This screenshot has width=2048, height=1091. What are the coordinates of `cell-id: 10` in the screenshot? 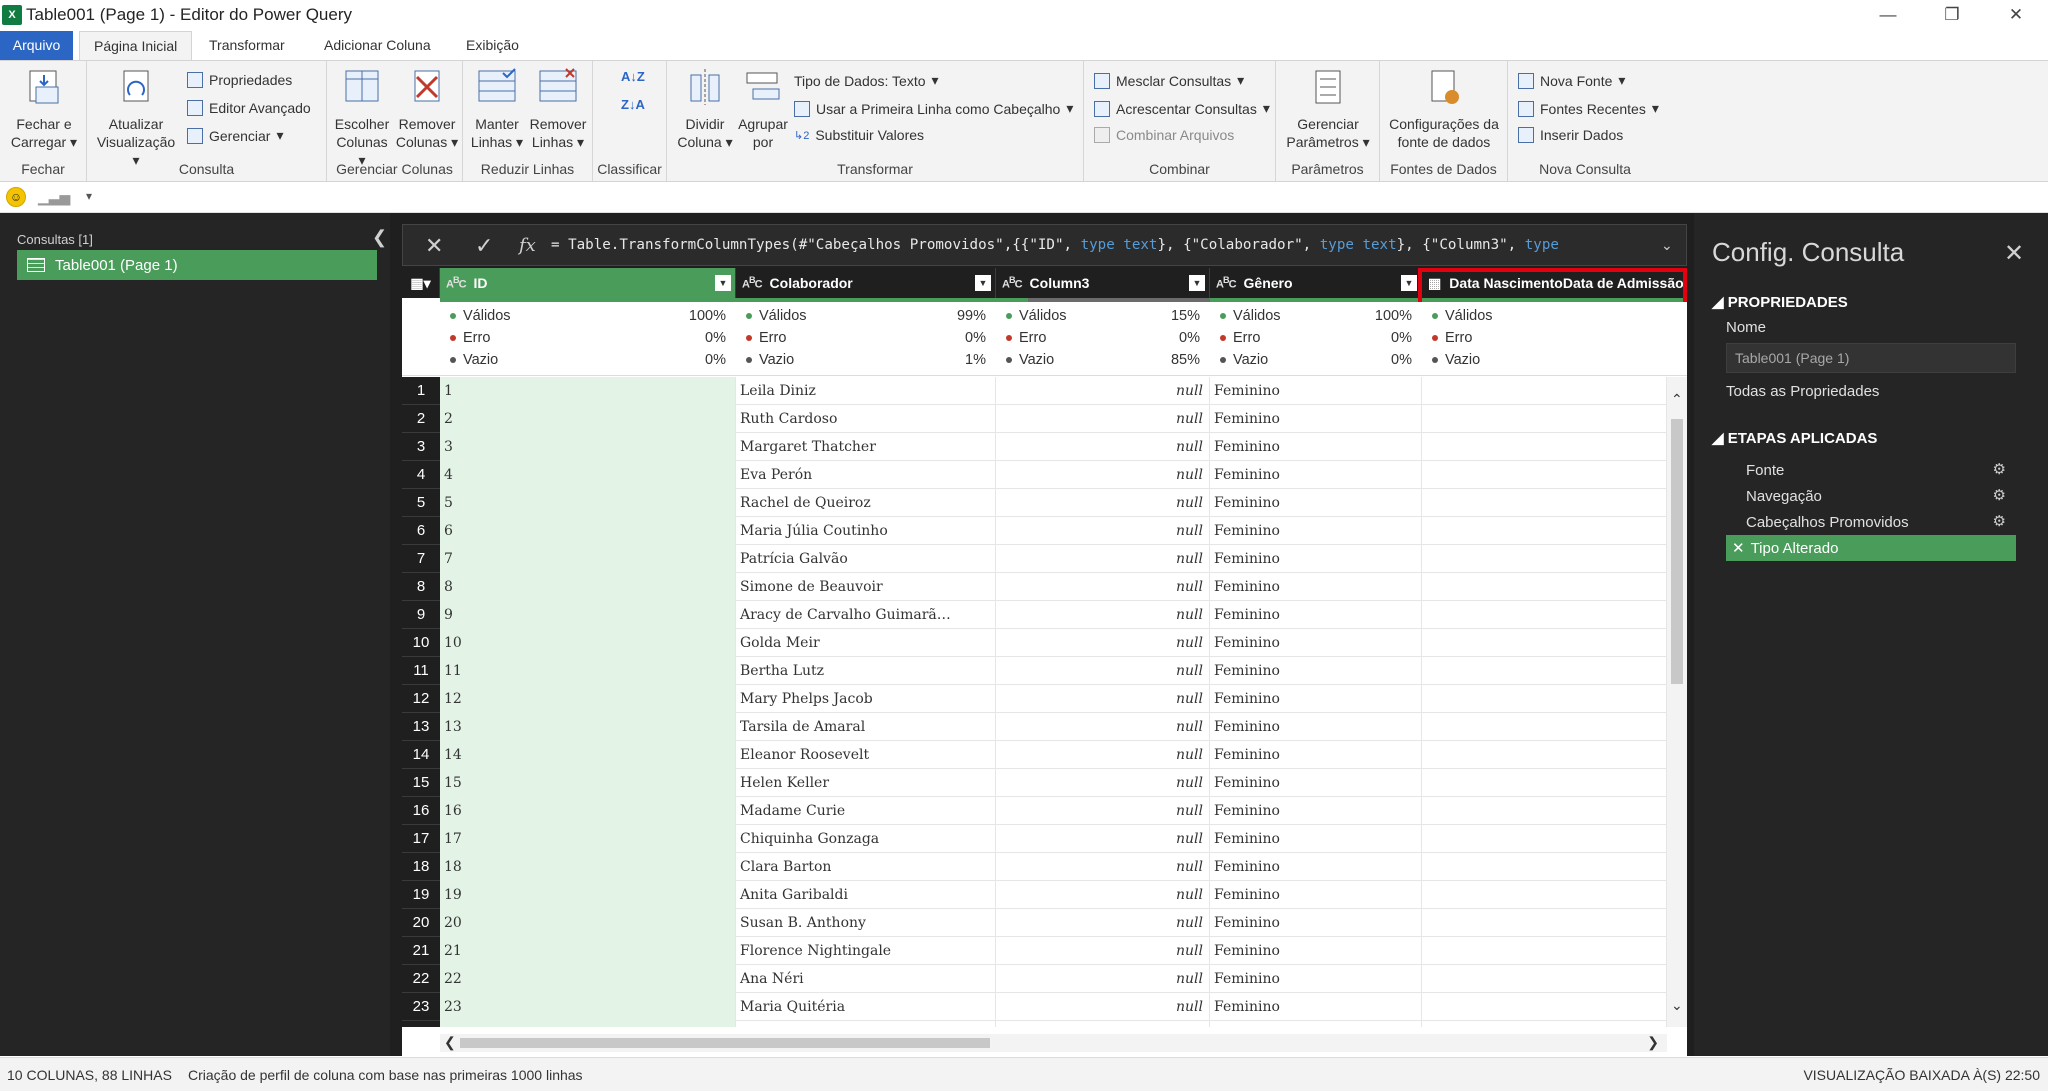 It's located at (588, 643).